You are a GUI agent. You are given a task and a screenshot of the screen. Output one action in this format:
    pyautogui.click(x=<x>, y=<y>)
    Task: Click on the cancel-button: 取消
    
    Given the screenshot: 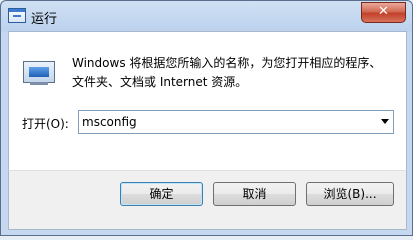 What is the action you would take?
    pyautogui.click(x=254, y=194)
    